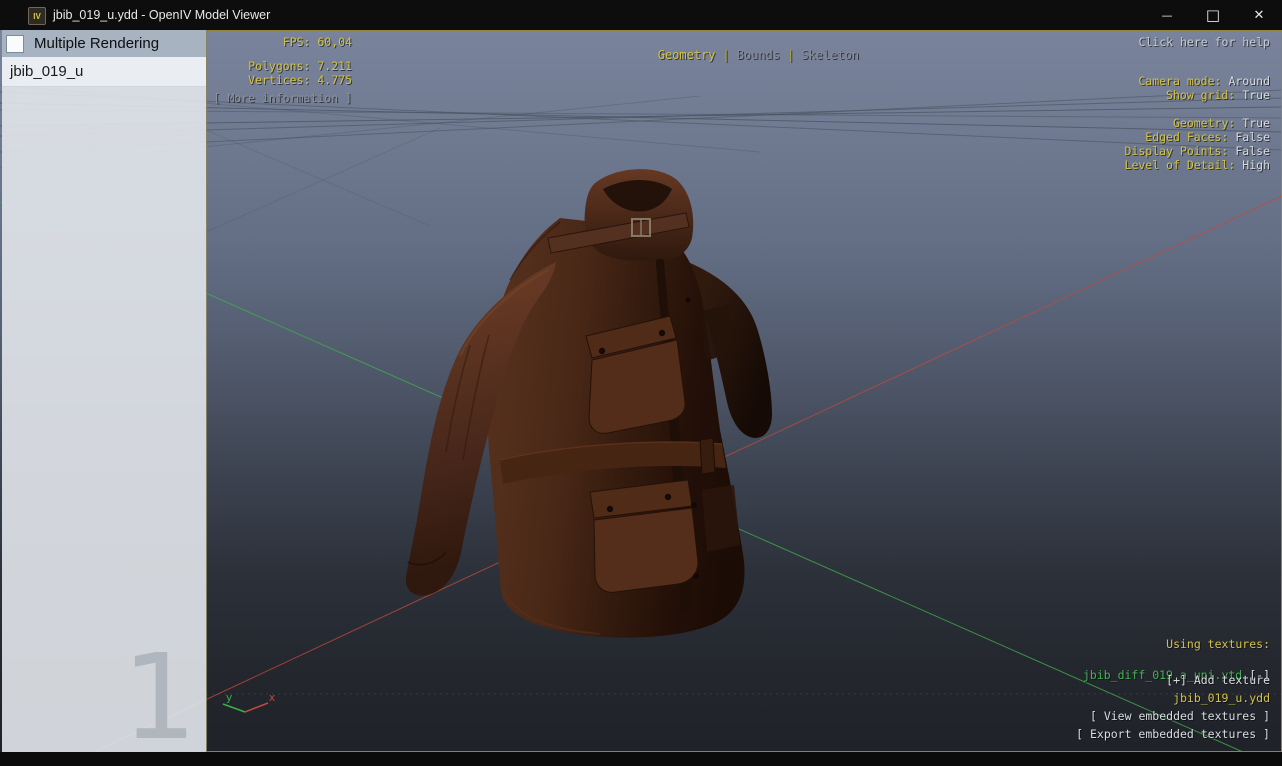 The image size is (1282, 766). Describe the element at coordinates (104, 426) in the screenshot. I see `sidebar-body: 1` at that location.